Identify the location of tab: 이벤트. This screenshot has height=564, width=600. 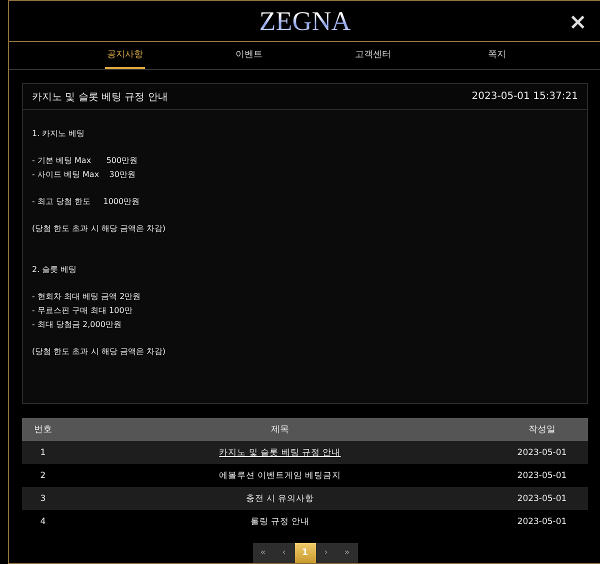
(249, 55).